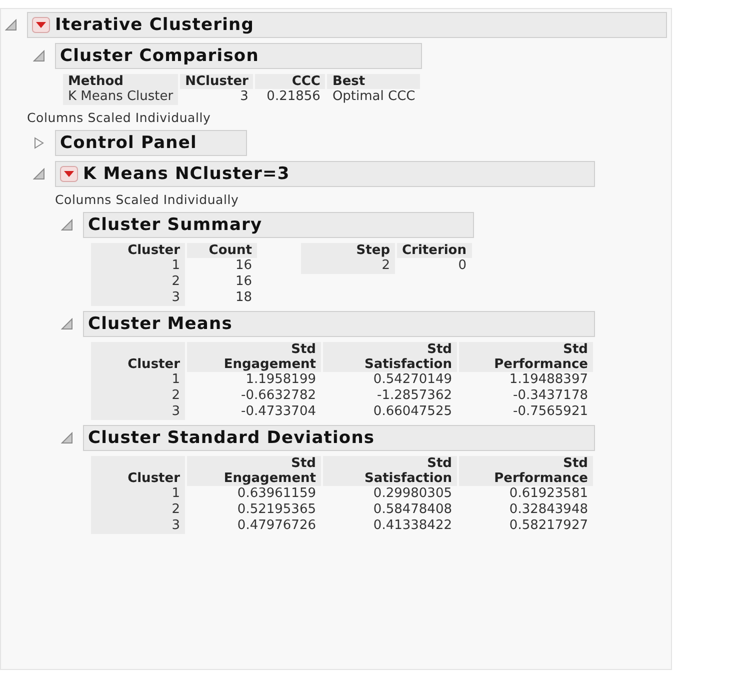 This screenshot has width=732, height=684. What do you see at coordinates (243, 298) in the screenshot?
I see `table-cell-text: 18` at bounding box center [243, 298].